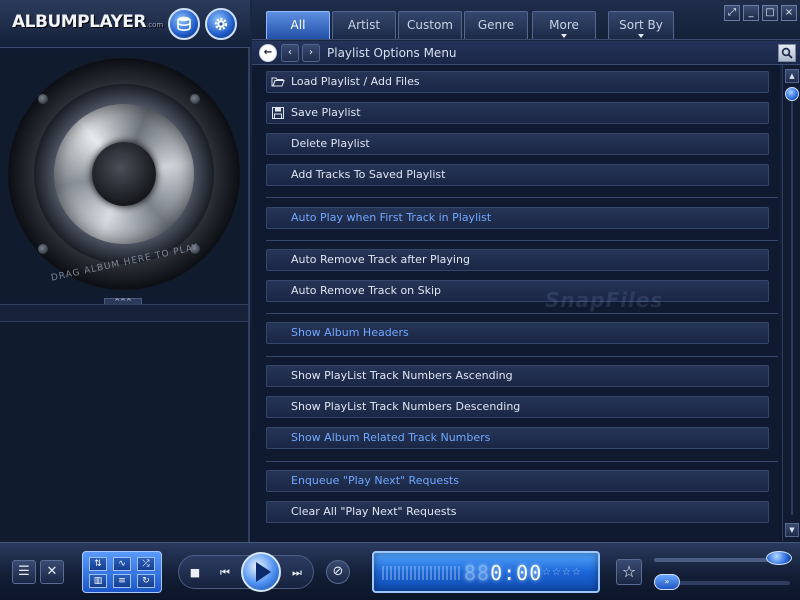  What do you see at coordinates (517, 260) in the screenshot?
I see `menu-item-auto-remove-played: Auto Remove Track after Playing` at bounding box center [517, 260].